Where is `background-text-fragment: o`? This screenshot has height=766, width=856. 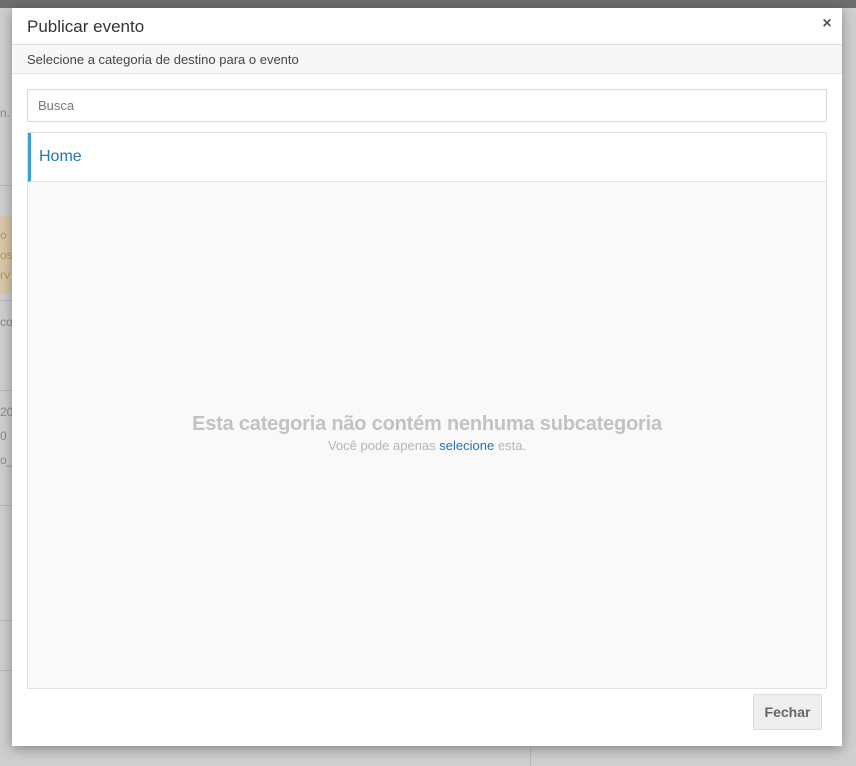 background-text-fragment: o is located at coordinates (3, 235).